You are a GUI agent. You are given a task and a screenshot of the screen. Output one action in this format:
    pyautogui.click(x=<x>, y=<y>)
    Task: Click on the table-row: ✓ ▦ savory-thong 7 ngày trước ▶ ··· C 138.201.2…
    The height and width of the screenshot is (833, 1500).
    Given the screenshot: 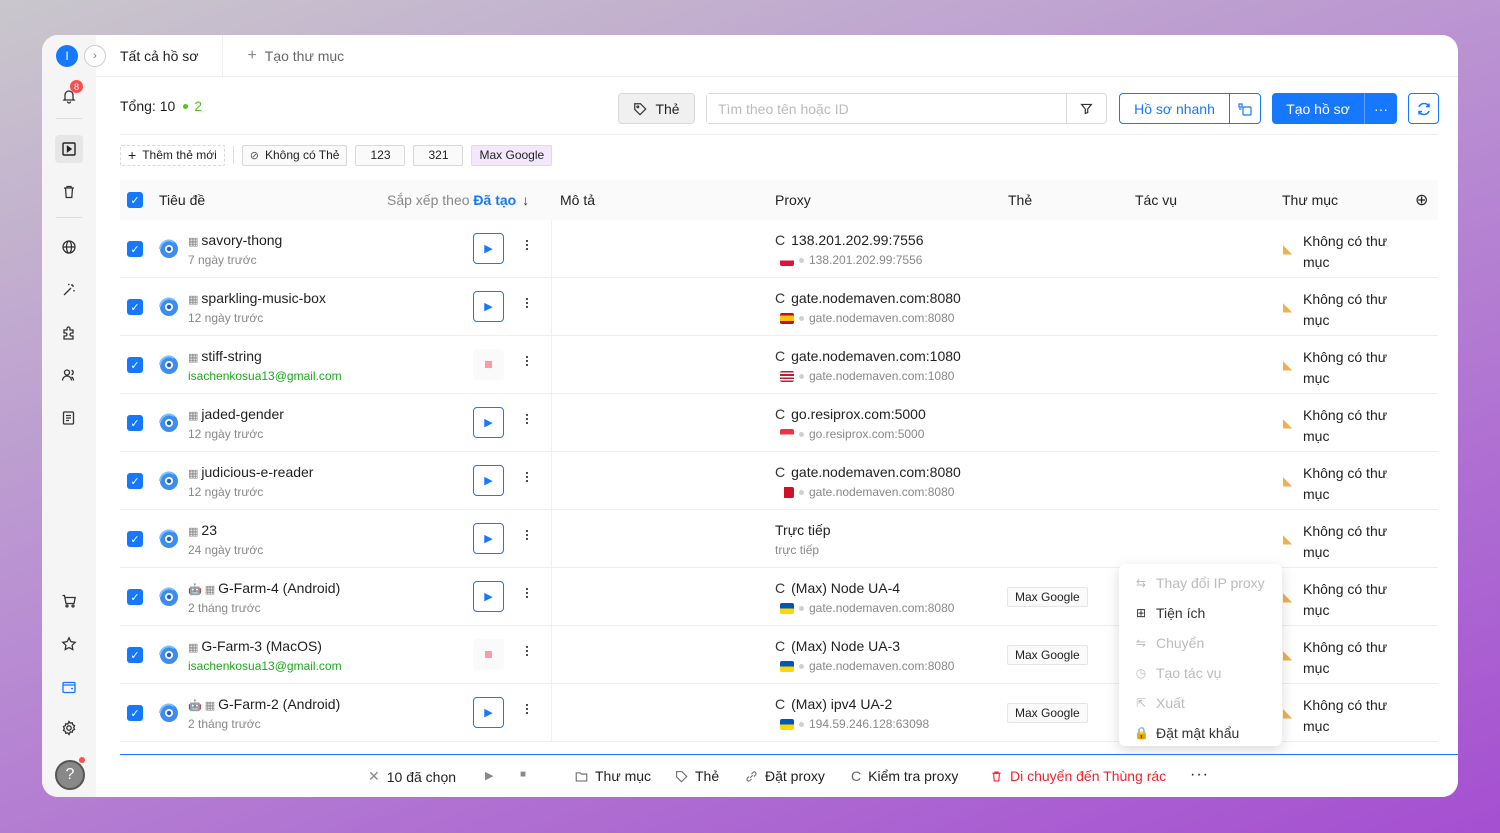 What is the action you would take?
    pyautogui.click(x=779, y=249)
    